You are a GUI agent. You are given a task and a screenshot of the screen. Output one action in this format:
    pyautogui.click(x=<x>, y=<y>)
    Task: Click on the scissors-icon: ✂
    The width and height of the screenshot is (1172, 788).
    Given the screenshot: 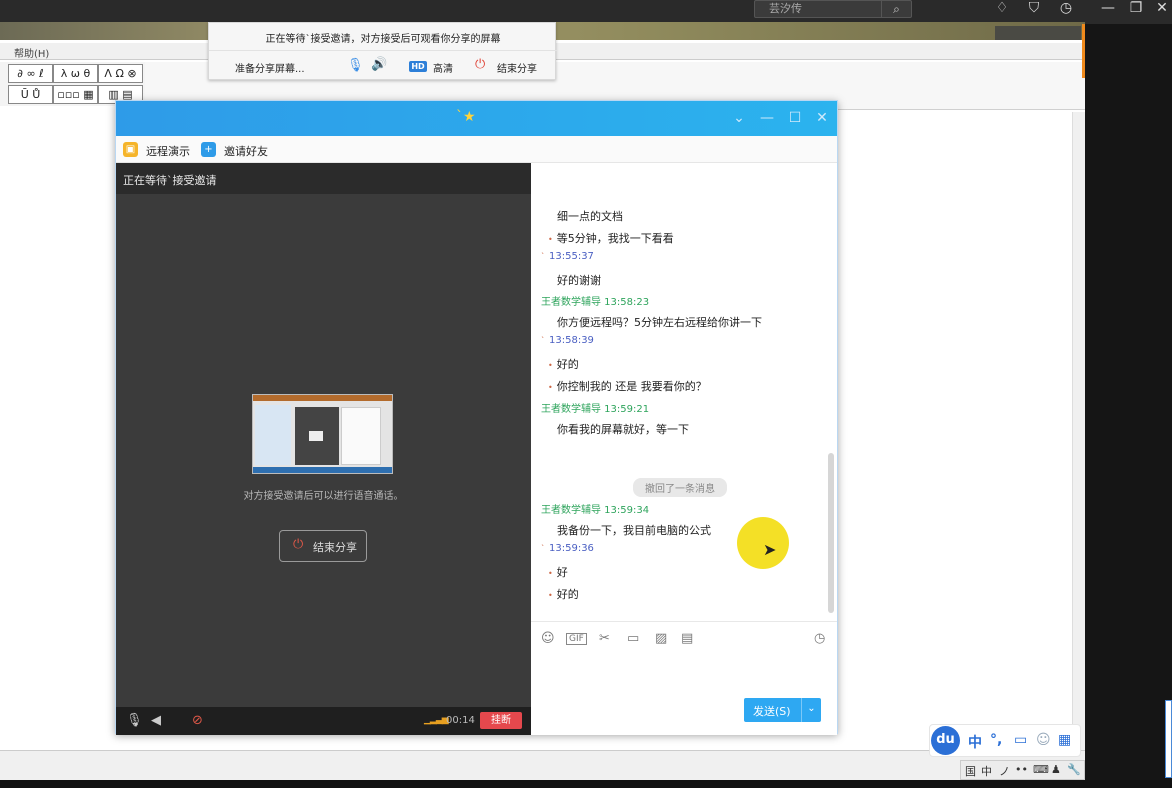 What is the action you would take?
    pyautogui.click(x=604, y=638)
    